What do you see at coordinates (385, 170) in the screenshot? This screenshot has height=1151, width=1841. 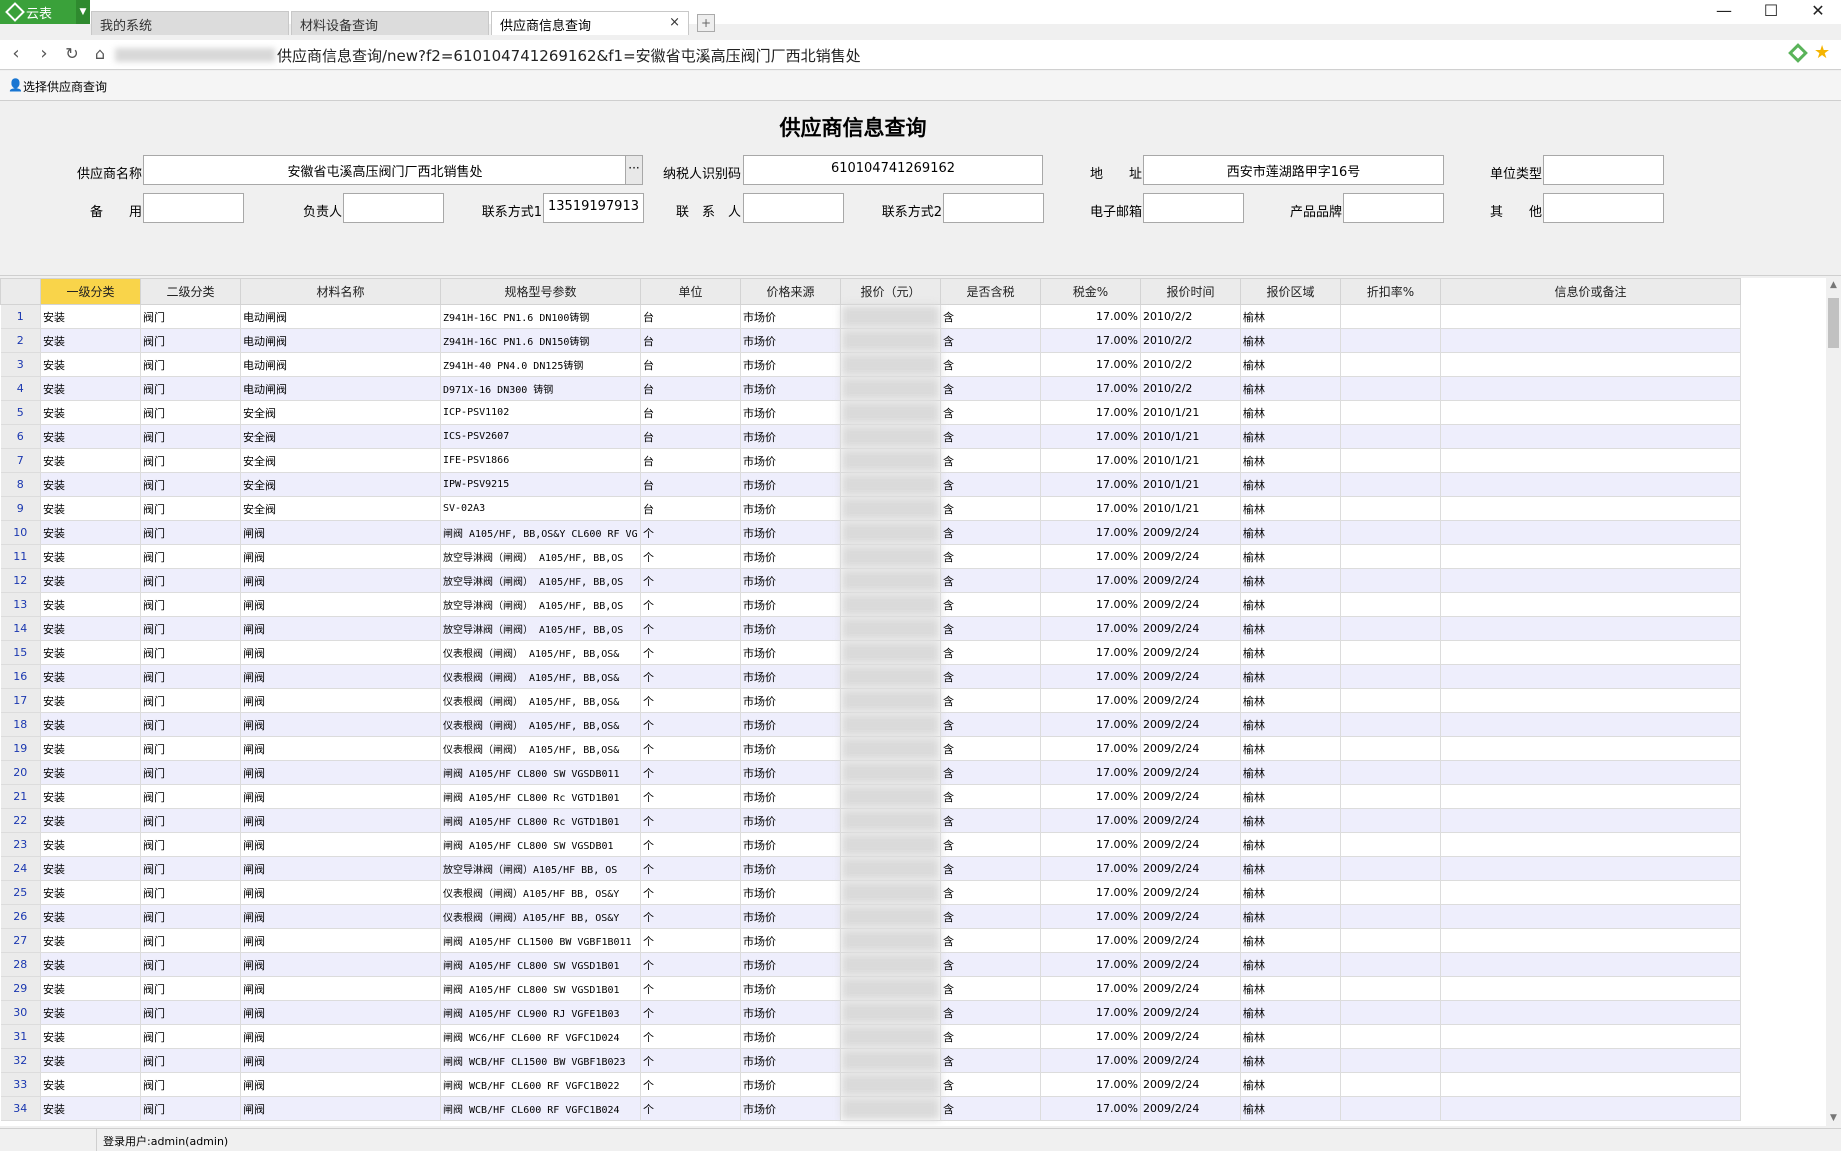 I see `supplier-name-field: 安徽省屯溪高压阀门厂西北销售处` at bounding box center [385, 170].